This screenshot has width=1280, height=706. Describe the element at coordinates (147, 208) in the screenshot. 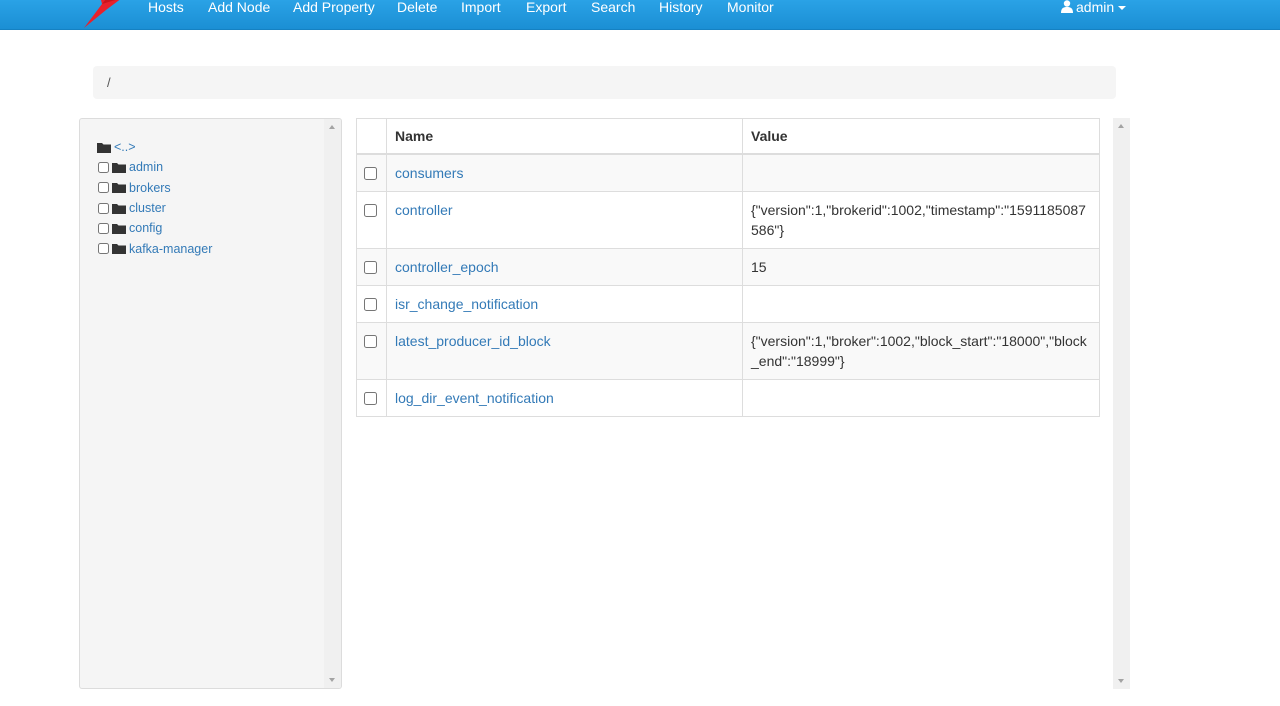

I see `tree-link-cluster: cluster` at that location.